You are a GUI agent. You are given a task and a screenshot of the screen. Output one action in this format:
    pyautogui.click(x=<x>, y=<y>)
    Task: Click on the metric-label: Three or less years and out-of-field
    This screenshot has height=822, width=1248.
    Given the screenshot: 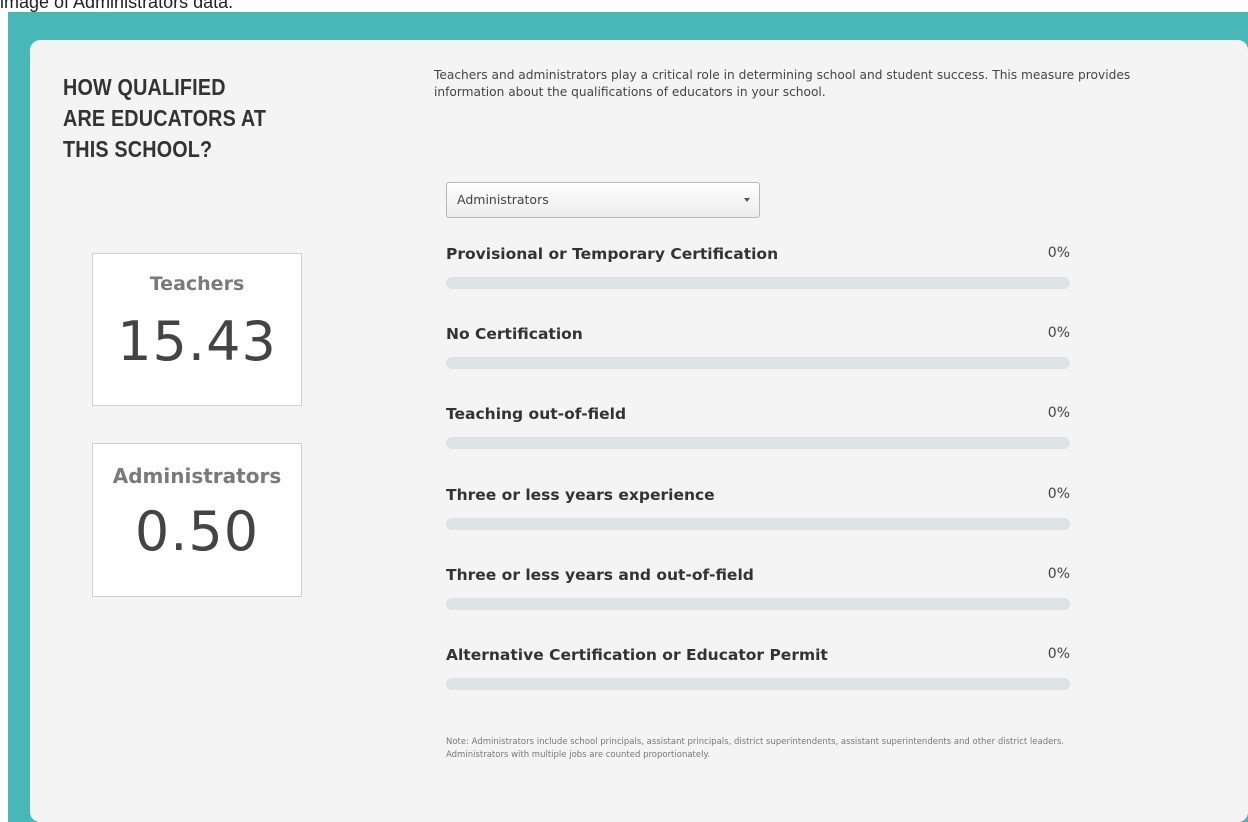 What is the action you would take?
    pyautogui.click(x=600, y=575)
    